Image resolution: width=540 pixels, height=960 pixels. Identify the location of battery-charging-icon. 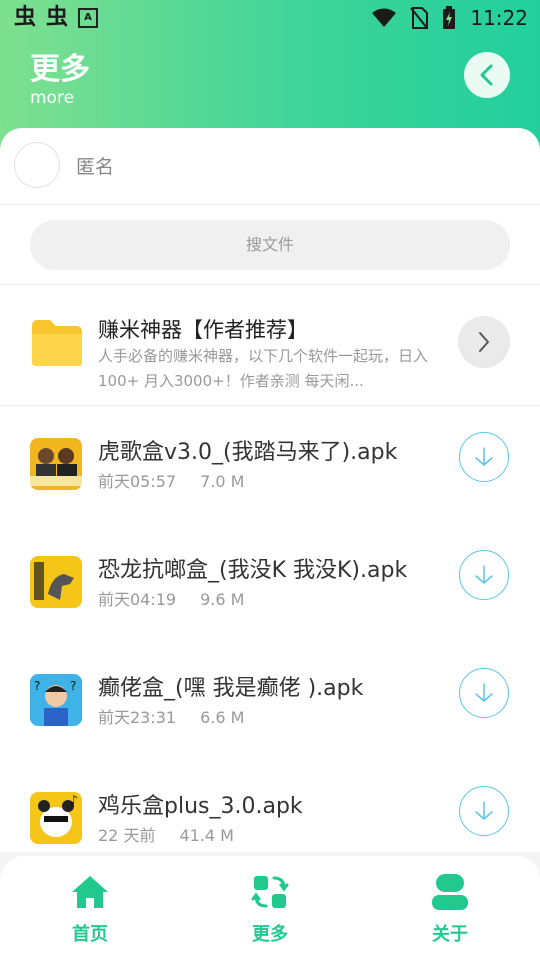
(449, 17).